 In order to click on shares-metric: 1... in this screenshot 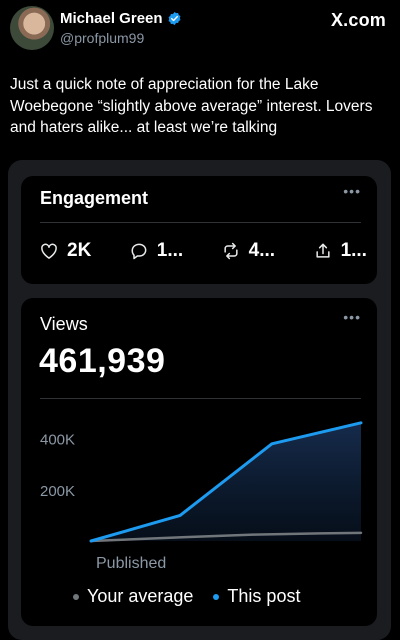, I will do `click(340, 251)`.